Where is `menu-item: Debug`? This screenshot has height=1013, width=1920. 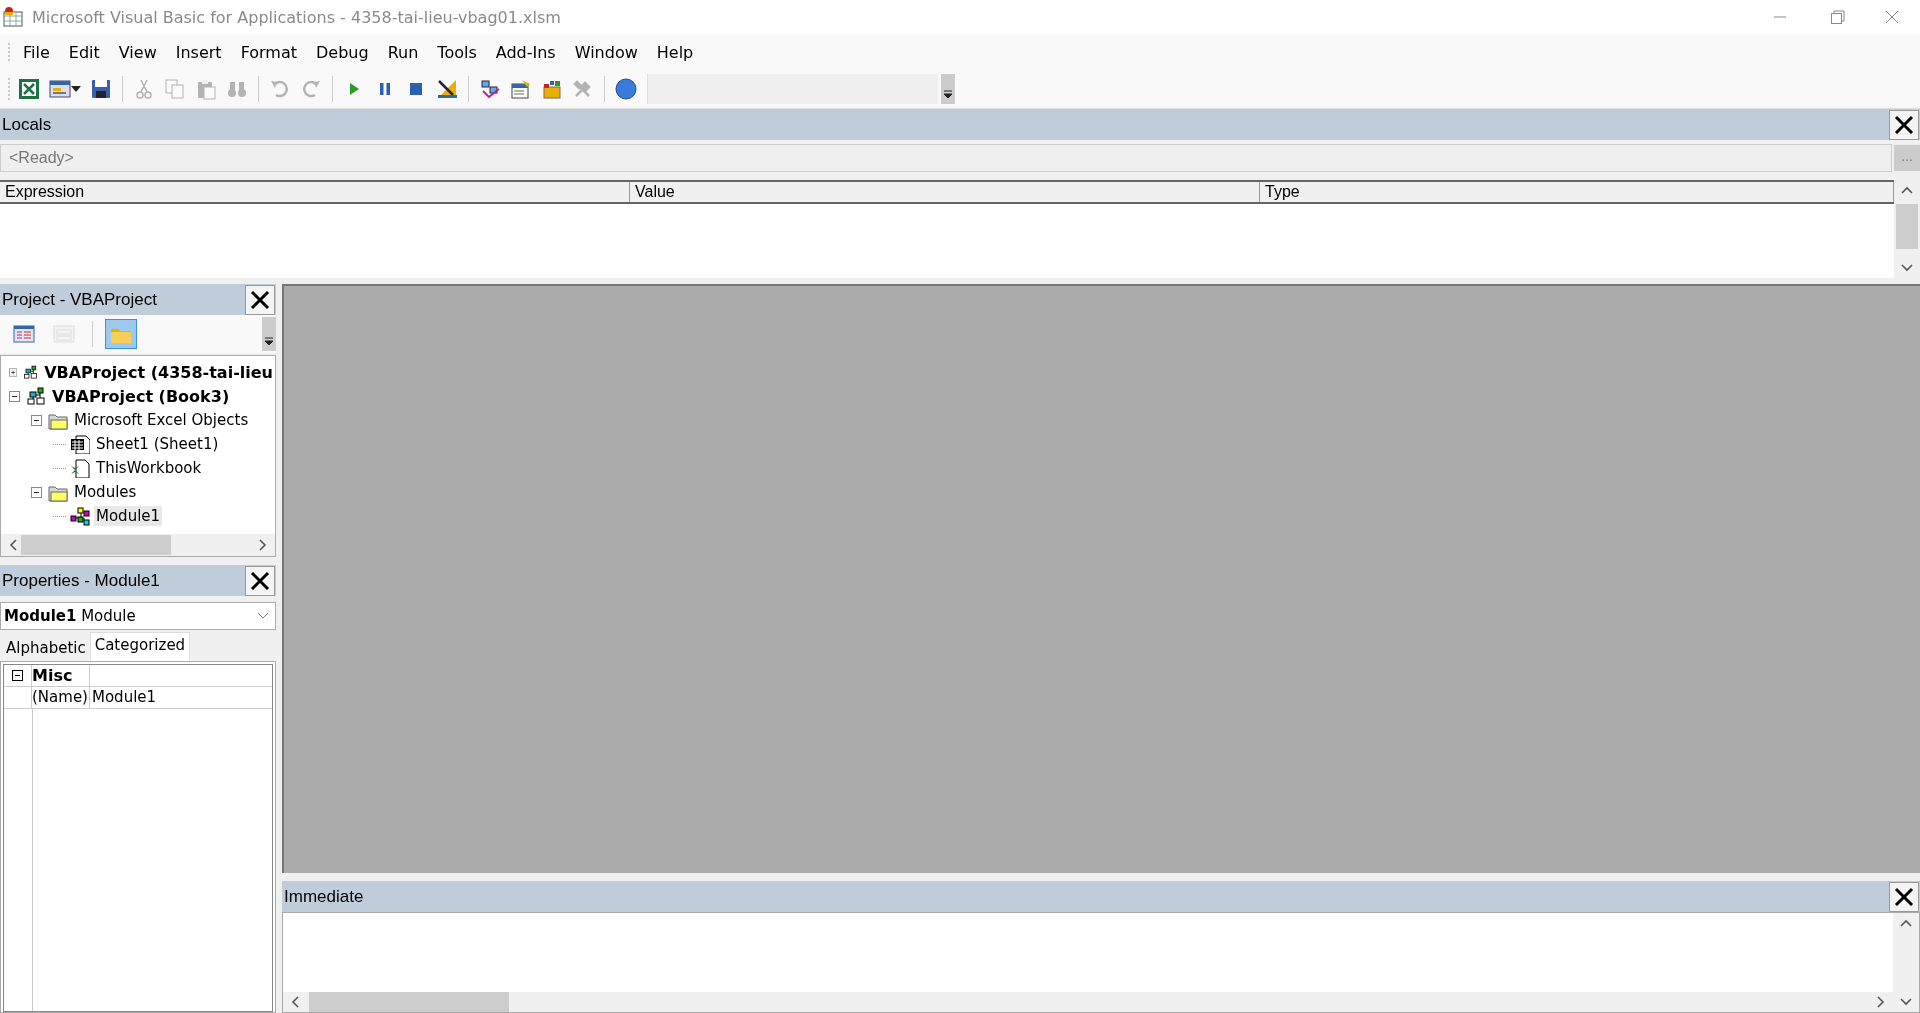 menu-item: Debug is located at coordinates (341, 52).